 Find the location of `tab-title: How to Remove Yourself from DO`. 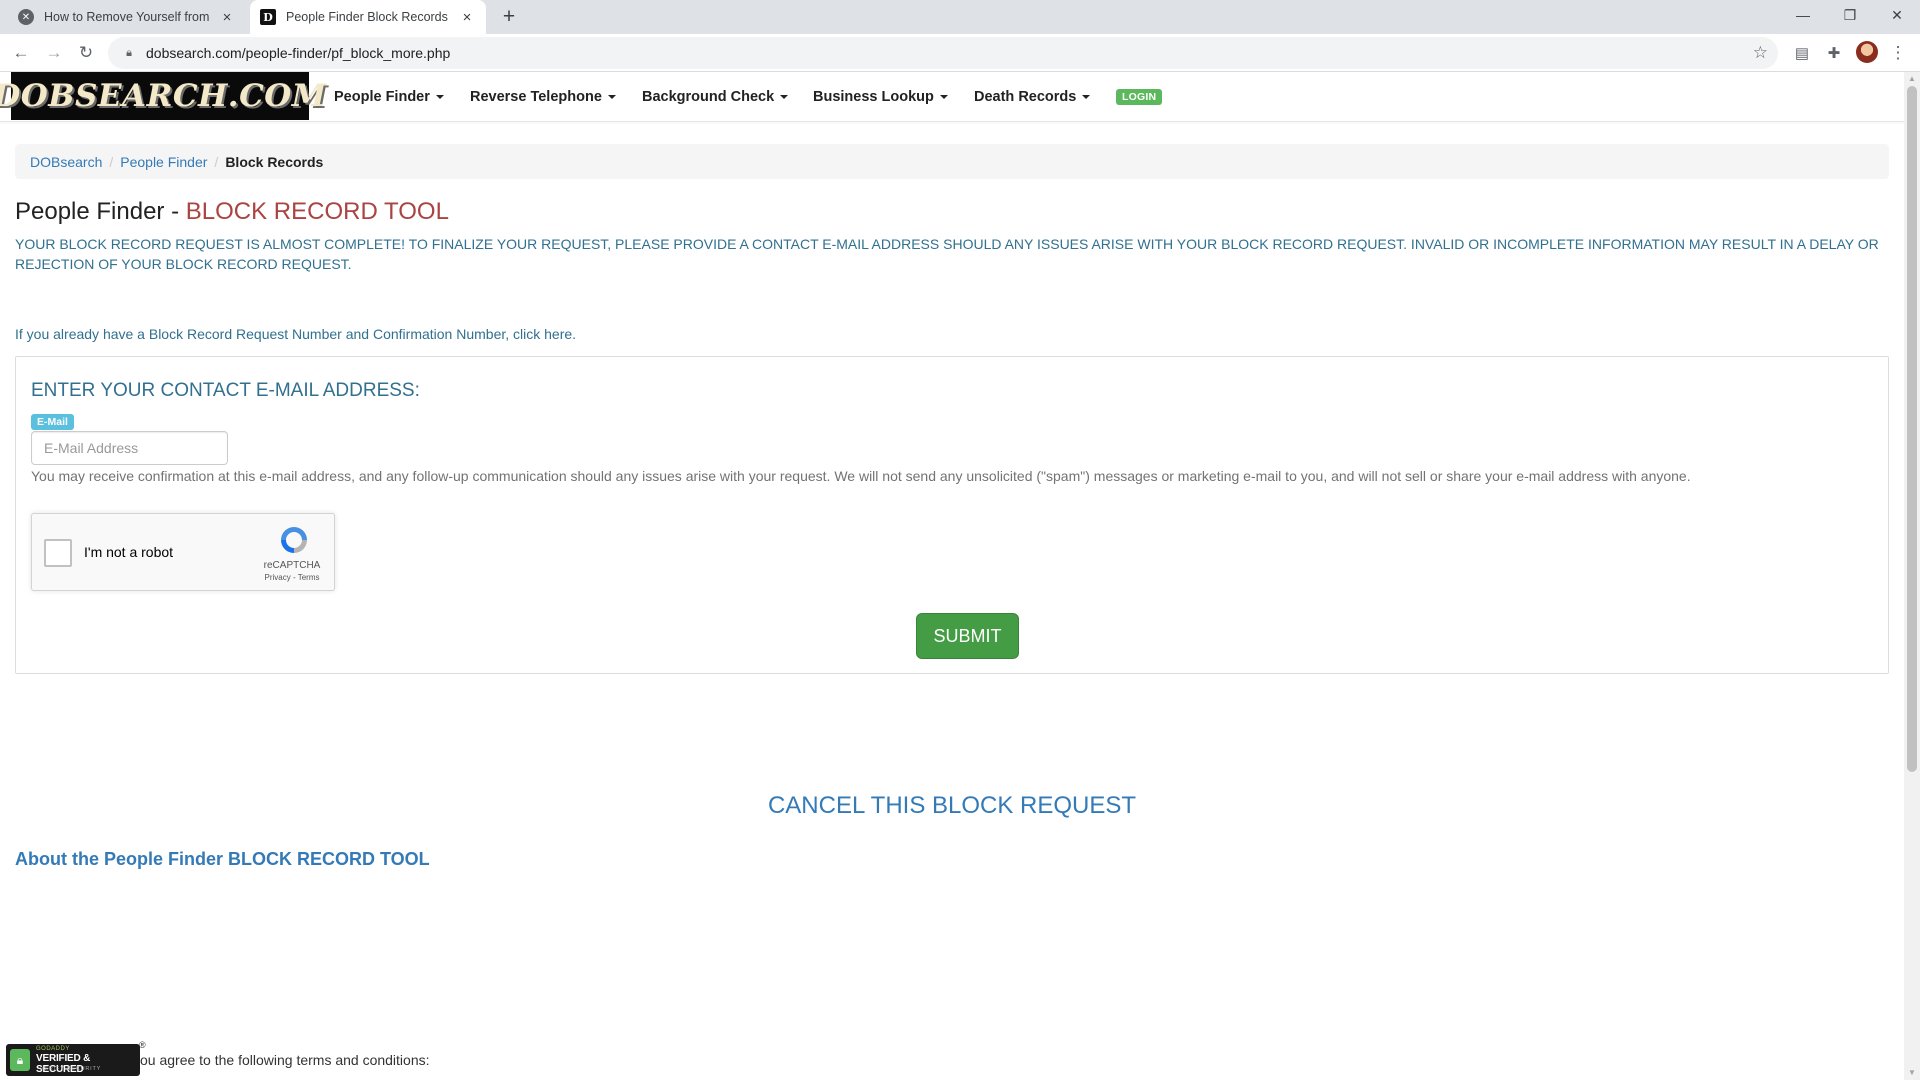

tab-title: How to Remove Yourself from DO is located at coordinates (128, 17).